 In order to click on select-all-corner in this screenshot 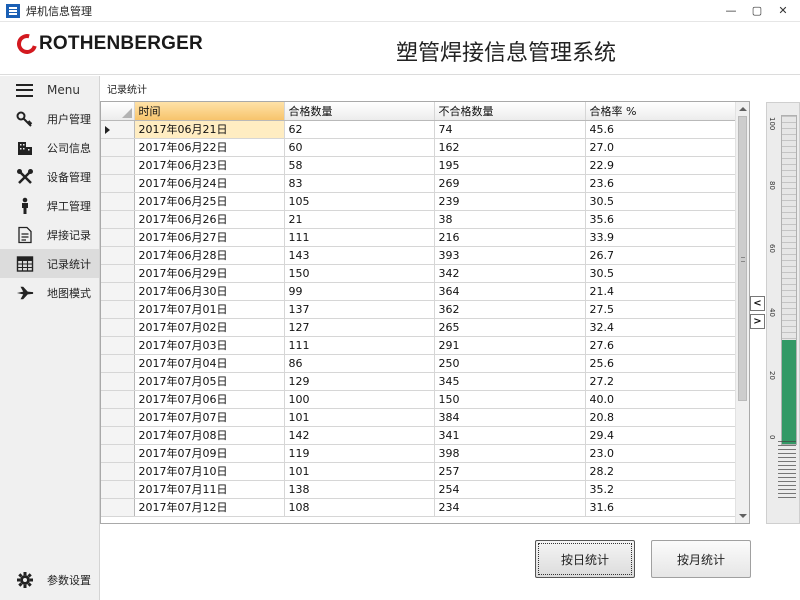, I will do `click(118, 111)`.